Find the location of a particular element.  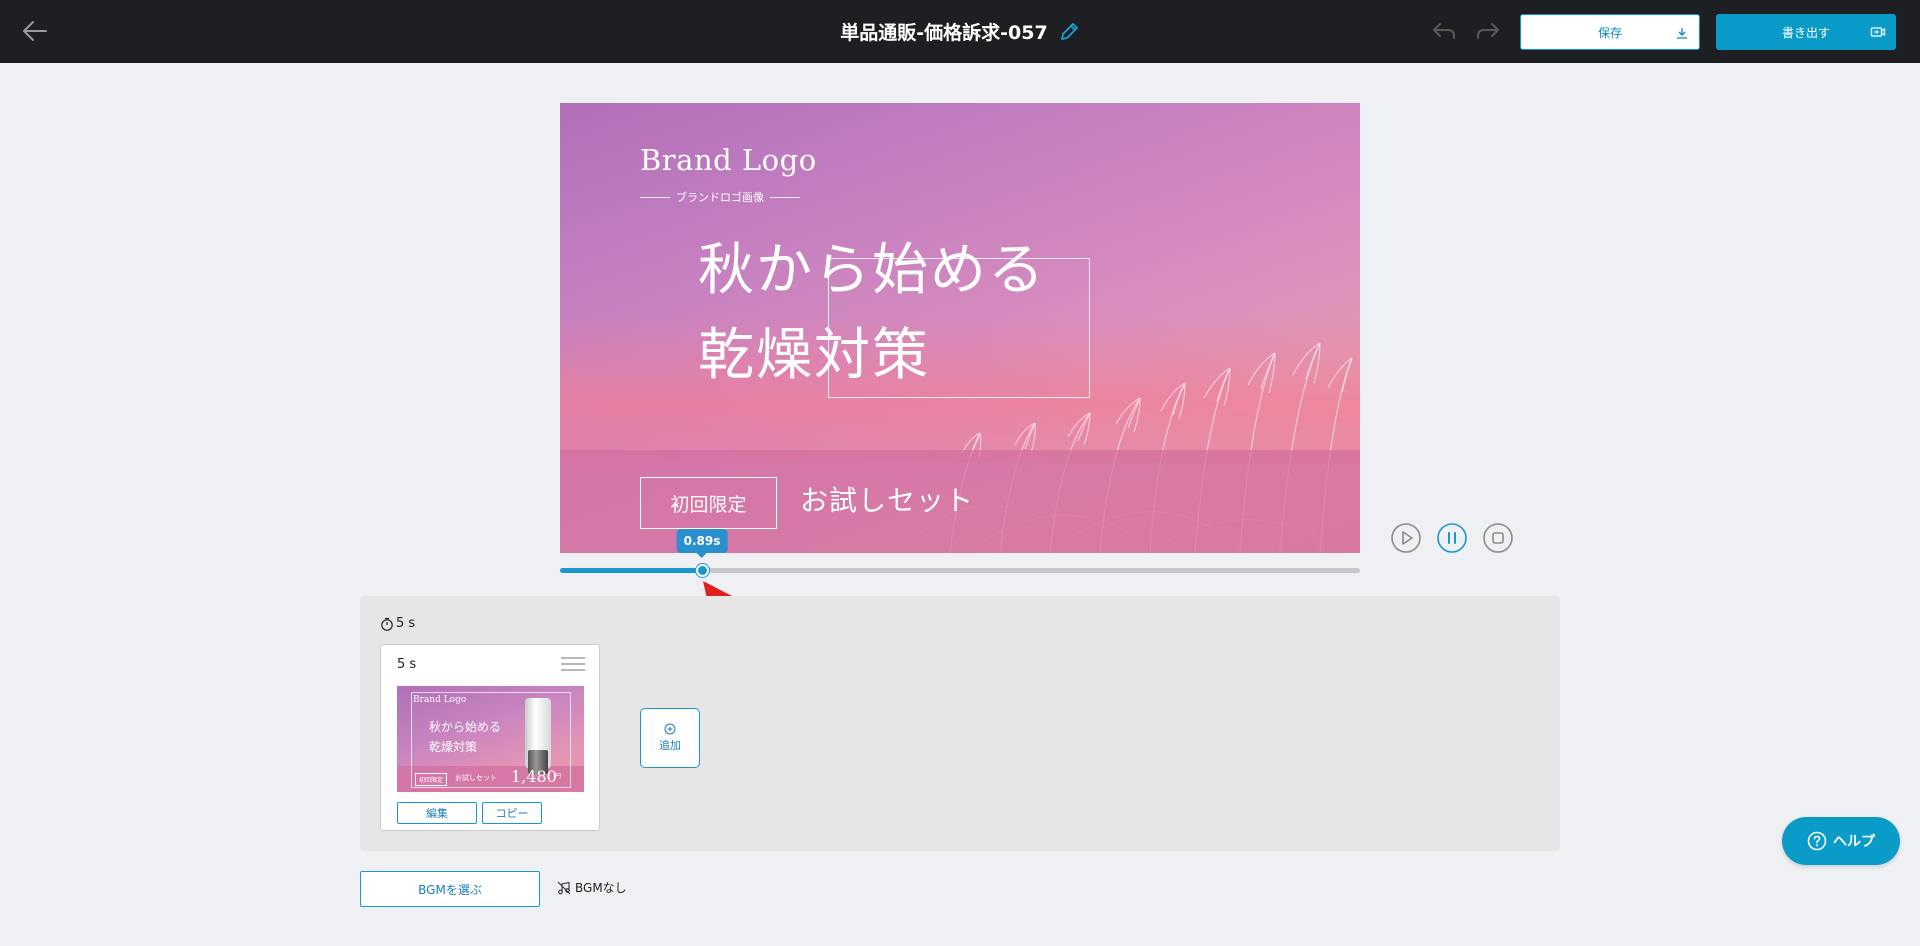

arrow-left-icon is located at coordinates (35, 31).